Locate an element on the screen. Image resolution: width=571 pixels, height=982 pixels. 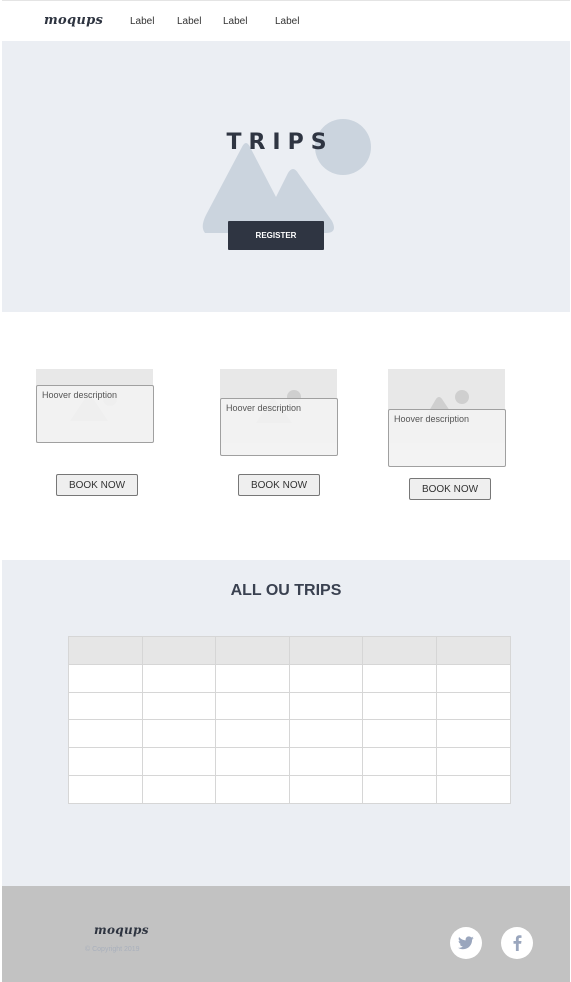
nav-link-1: Label is located at coordinates (142, 21).